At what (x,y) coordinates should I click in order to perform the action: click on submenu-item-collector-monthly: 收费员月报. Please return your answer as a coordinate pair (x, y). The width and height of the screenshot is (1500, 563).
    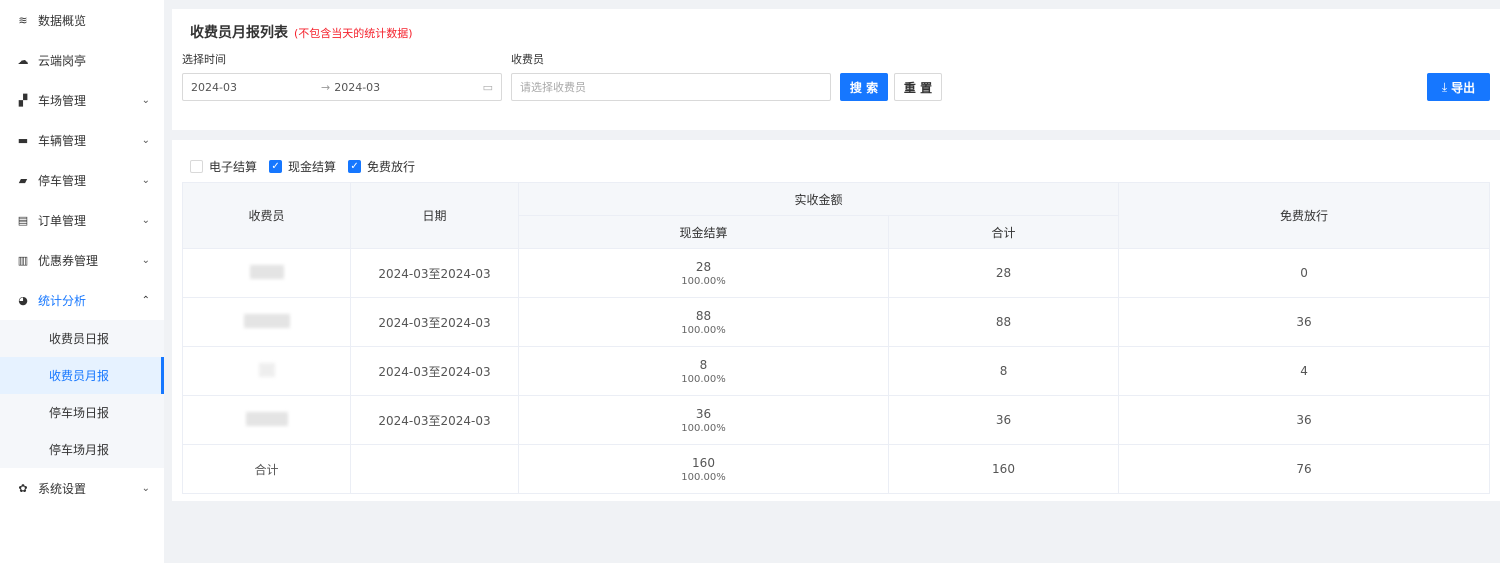
    Looking at the image, I should click on (82, 375).